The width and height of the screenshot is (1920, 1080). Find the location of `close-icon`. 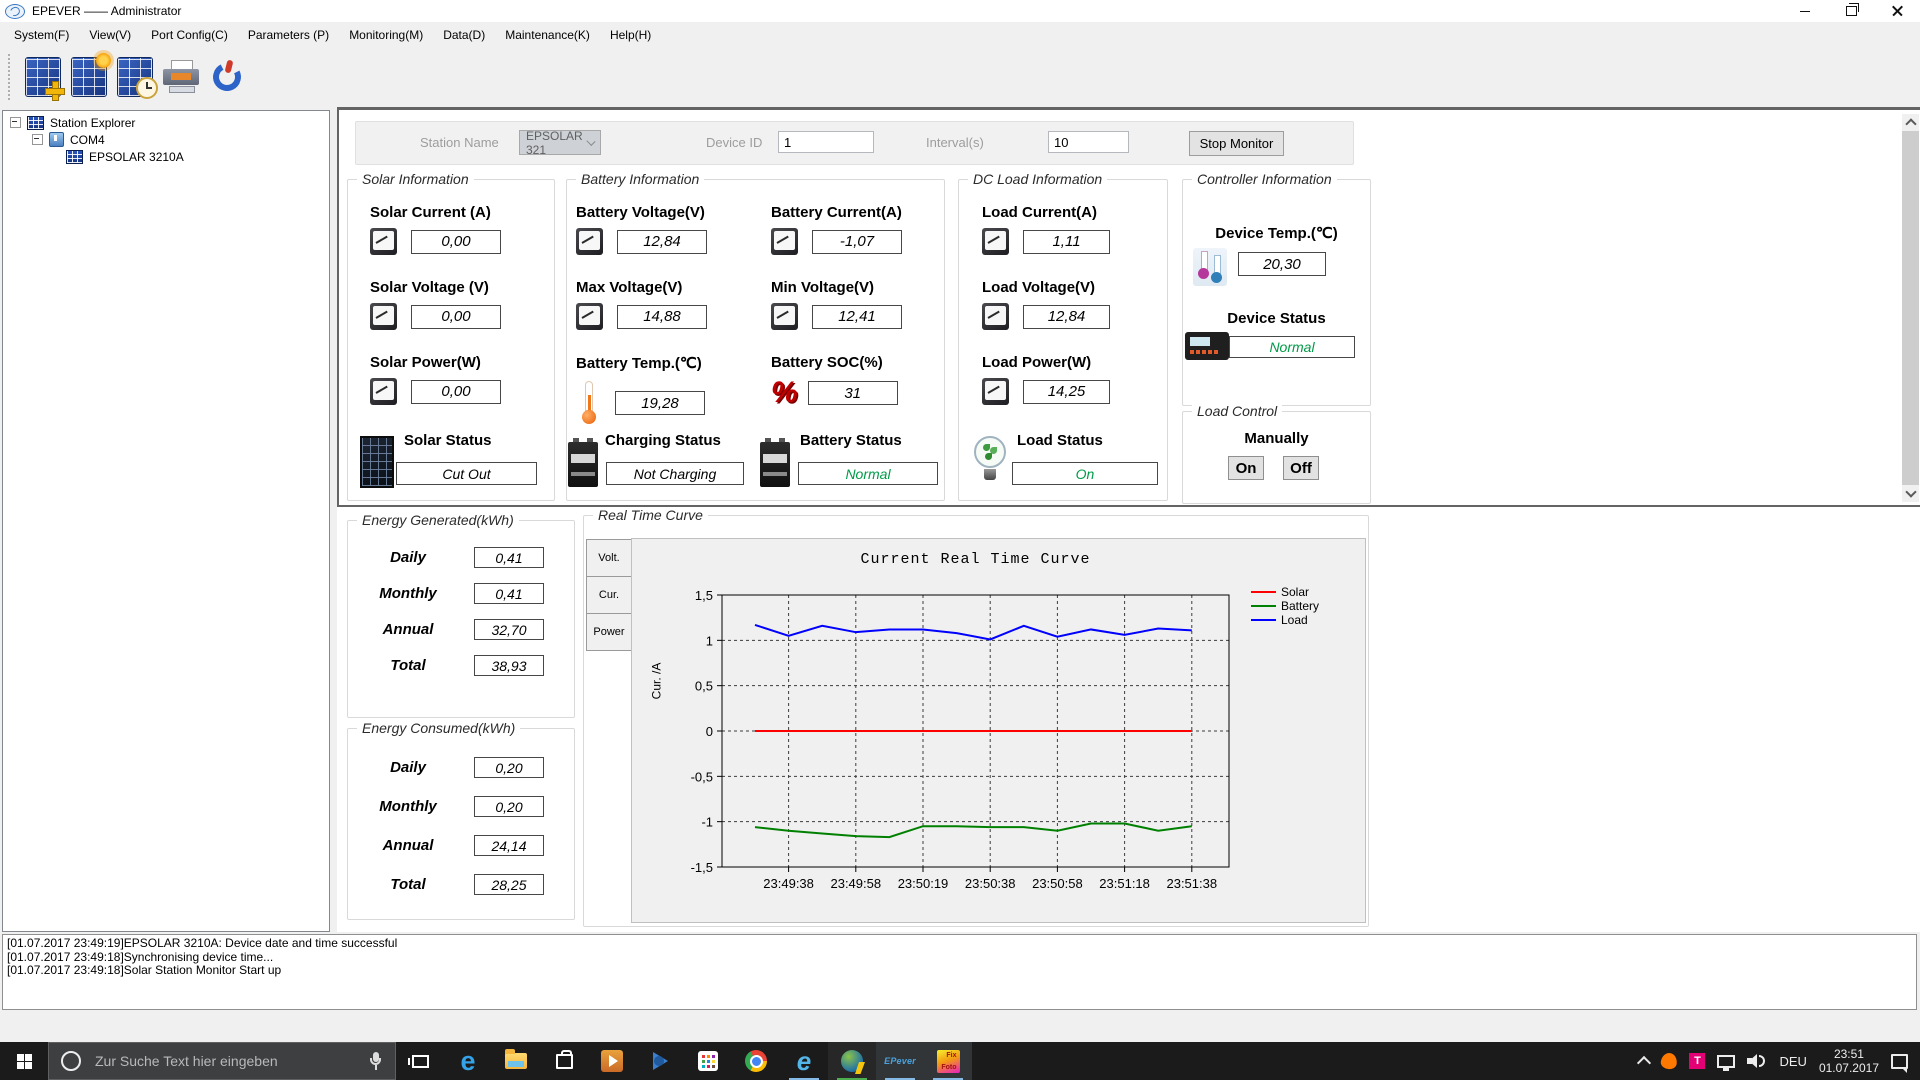

close-icon is located at coordinates (1897, 11).